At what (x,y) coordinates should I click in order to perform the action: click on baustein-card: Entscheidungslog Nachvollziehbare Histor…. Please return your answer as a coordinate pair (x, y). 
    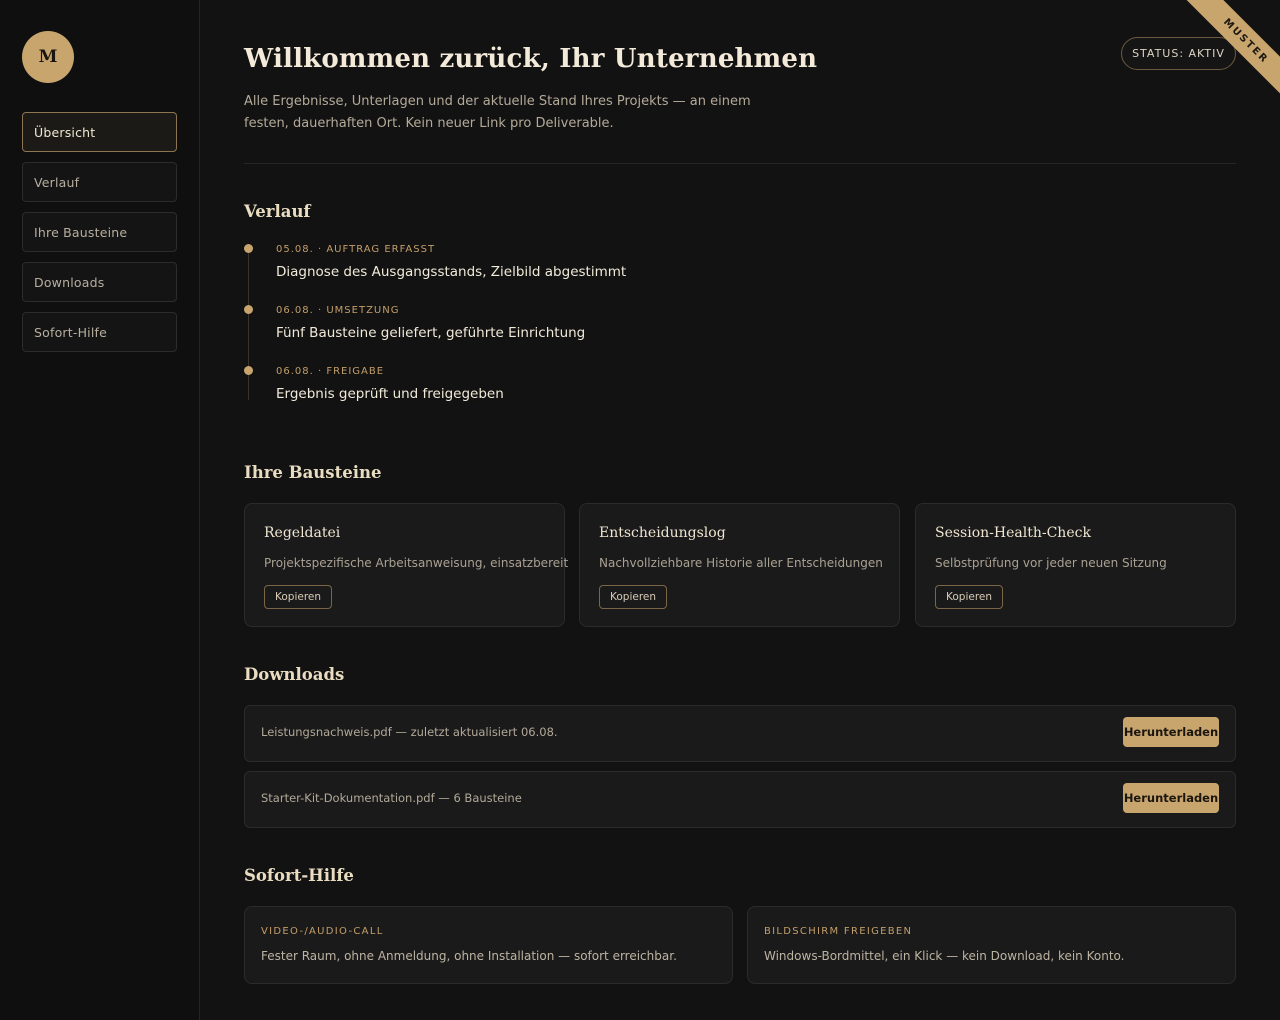
    Looking at the image, I should click on (739, 565).